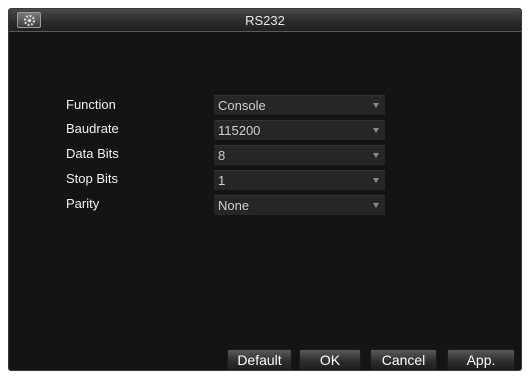  I want to click on cancel-button: Cancel, so click(403, 359).